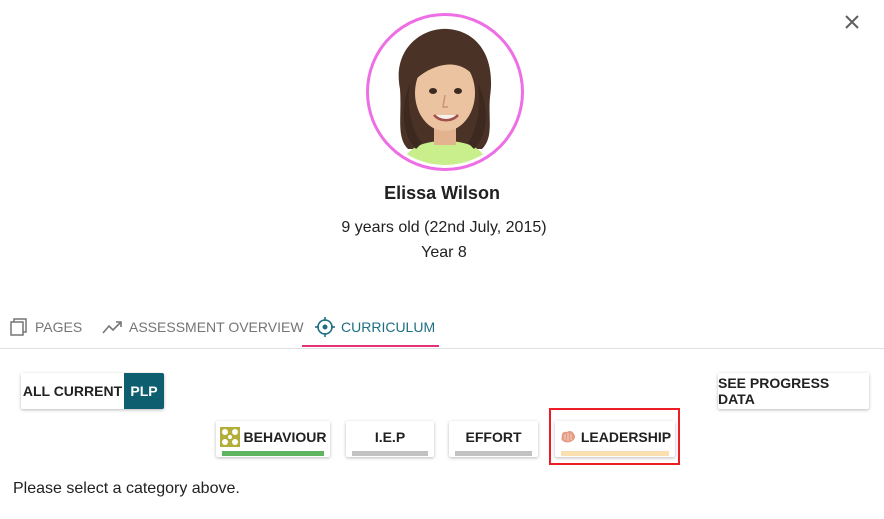  Describe the element at coordinates (59, 327) in the screenshot. I see `tab-pages-label: PAGES` at that location.